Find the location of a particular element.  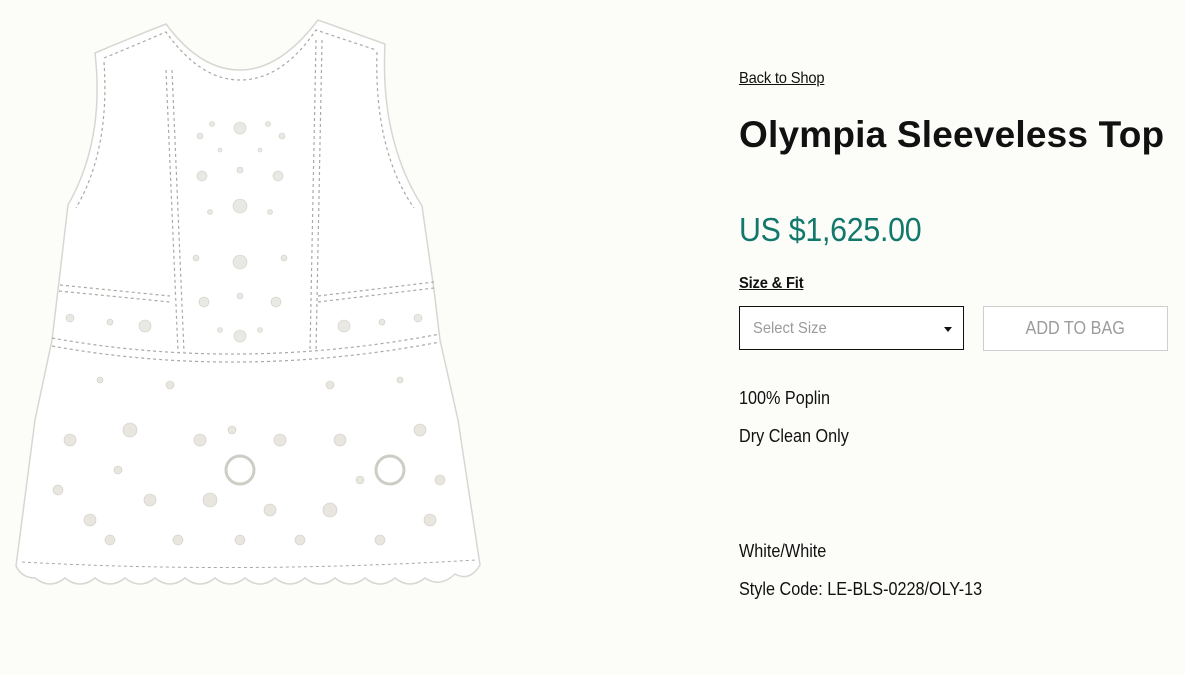

care-text: Dry Clean Only is located at coordinates (794, 436).